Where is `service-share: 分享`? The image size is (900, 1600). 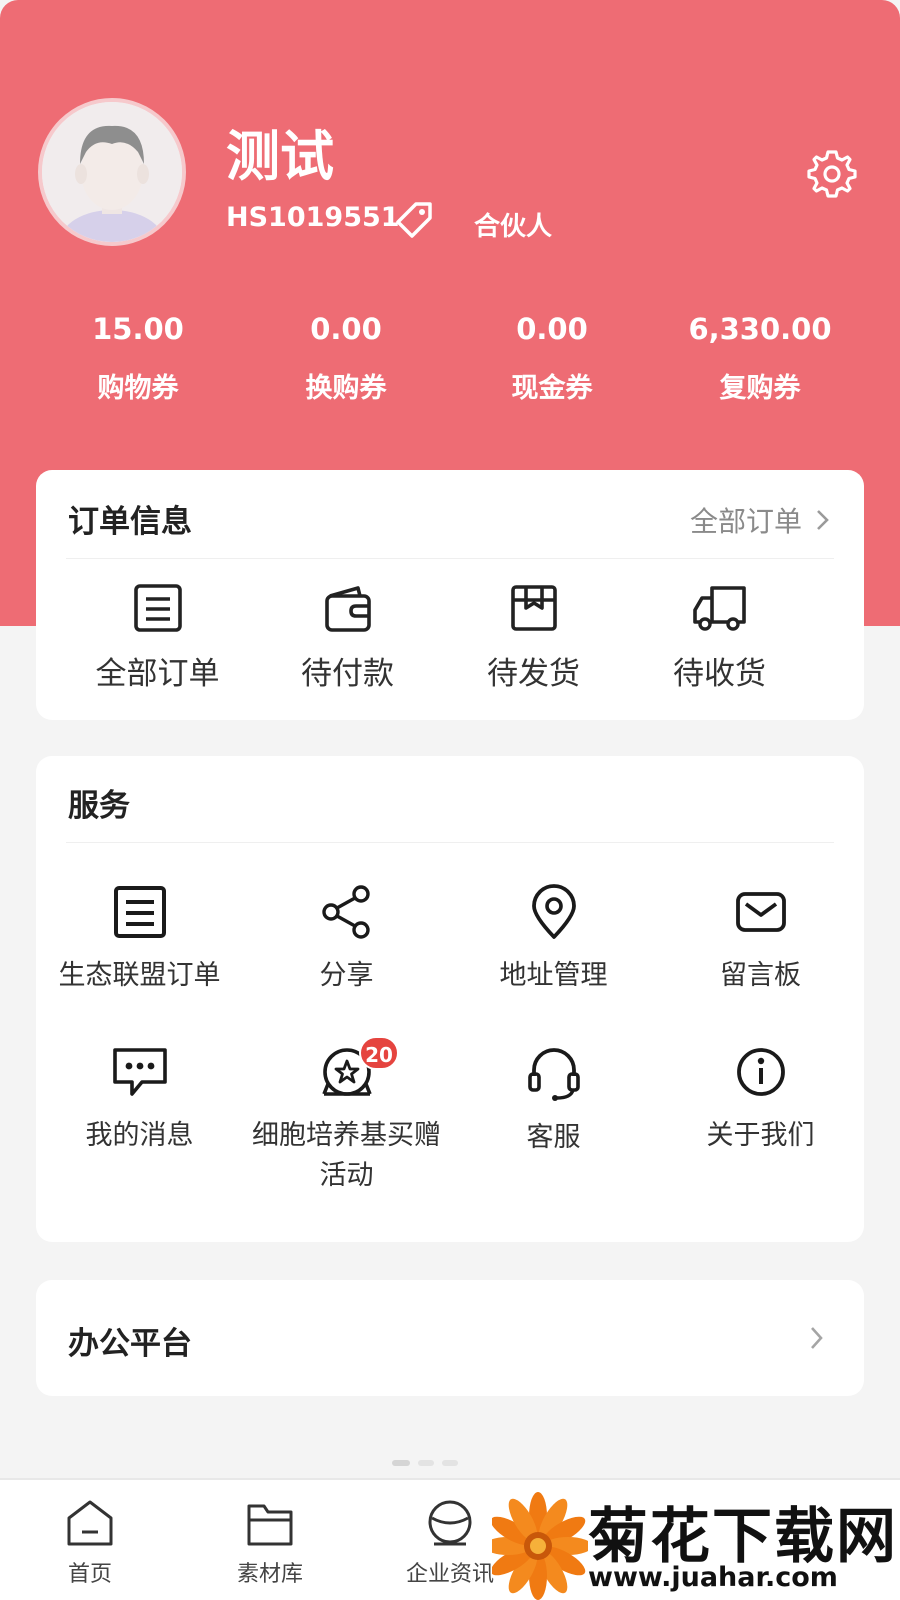
service-share: 分享 is located at coordinates (346, 940).